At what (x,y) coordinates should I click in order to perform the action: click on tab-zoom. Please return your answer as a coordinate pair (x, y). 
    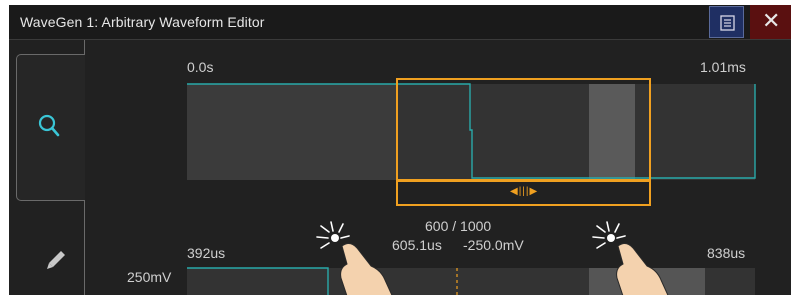
    Looking at the image, I should click on (50, 127).